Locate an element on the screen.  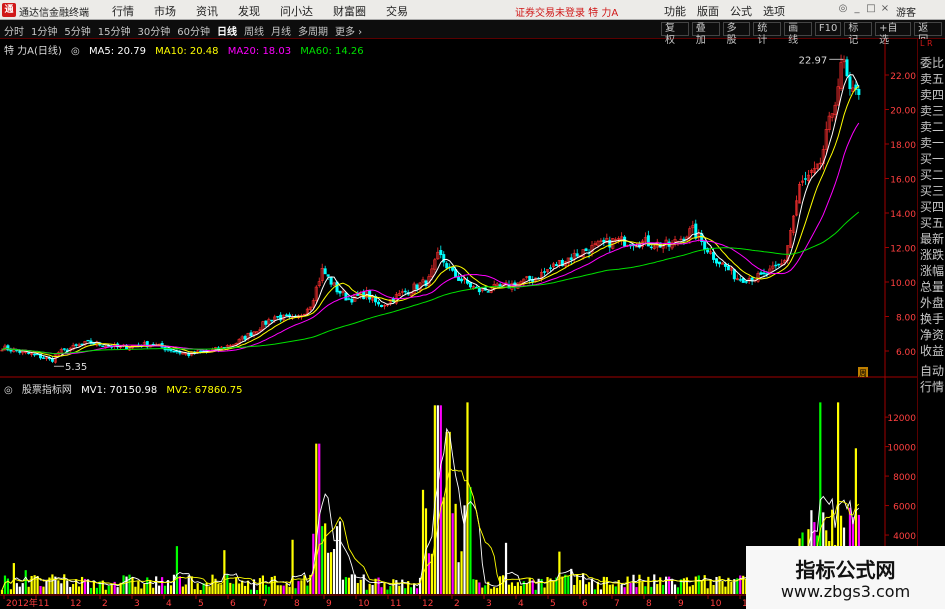
mark-button: 标记 is located at coordinates (858, 34).